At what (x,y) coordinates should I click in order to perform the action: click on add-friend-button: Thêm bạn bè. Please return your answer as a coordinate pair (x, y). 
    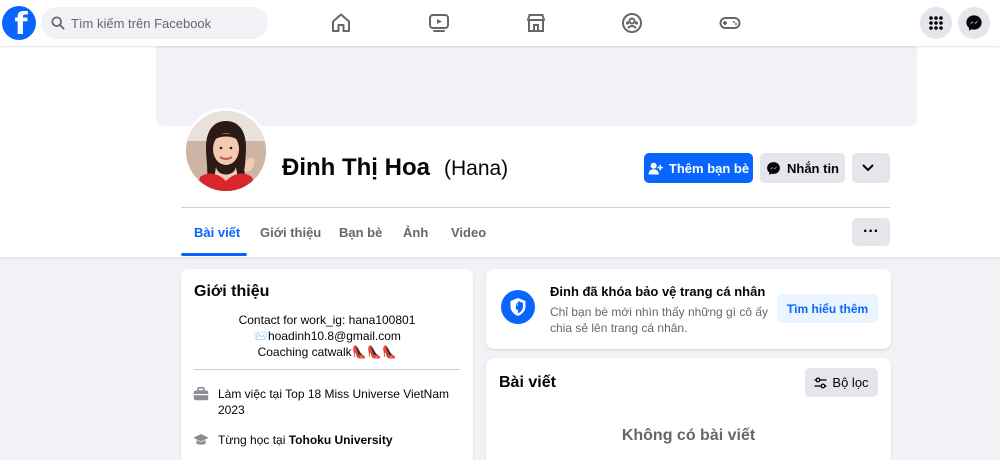
    Looking at the image, I should click on (698, 168).